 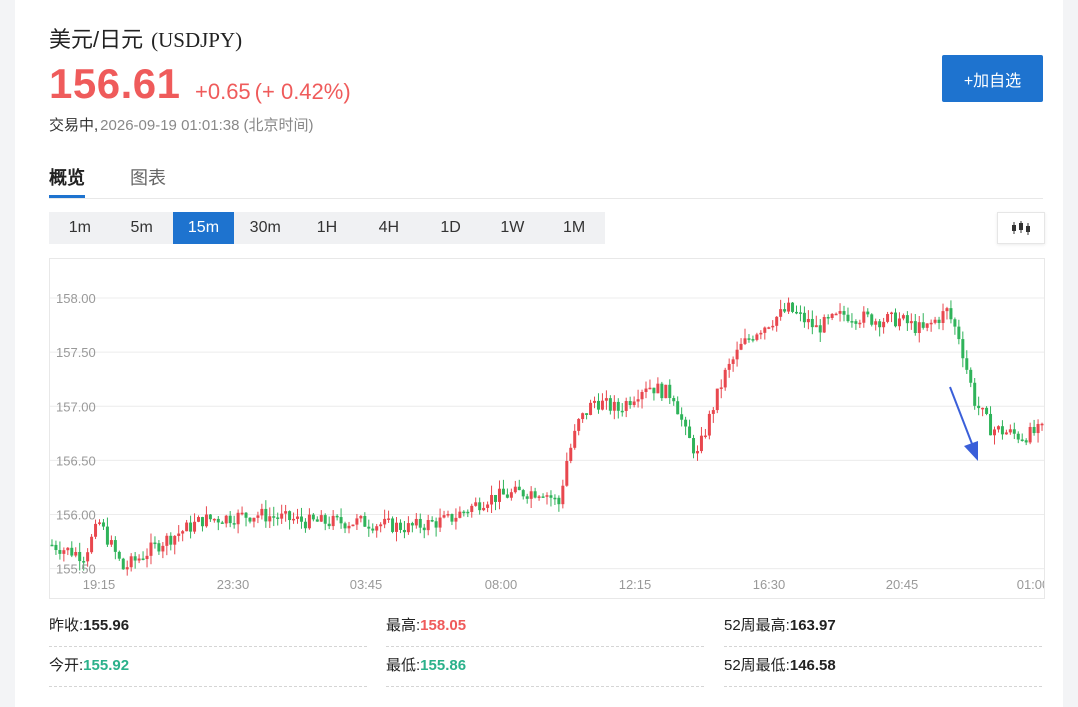 I want to click on candlestick-icon, so click(x=1021, y=228).